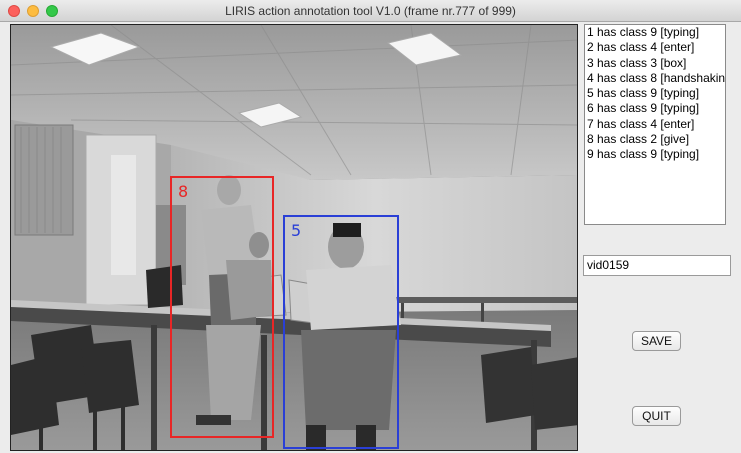 Image resolution: width=741 pixels, height=453 pixels. What do you see at coordinates (341, 332) in the screenshot?
I see `annotation-box-5: 5` at bounding box center [341, 332].